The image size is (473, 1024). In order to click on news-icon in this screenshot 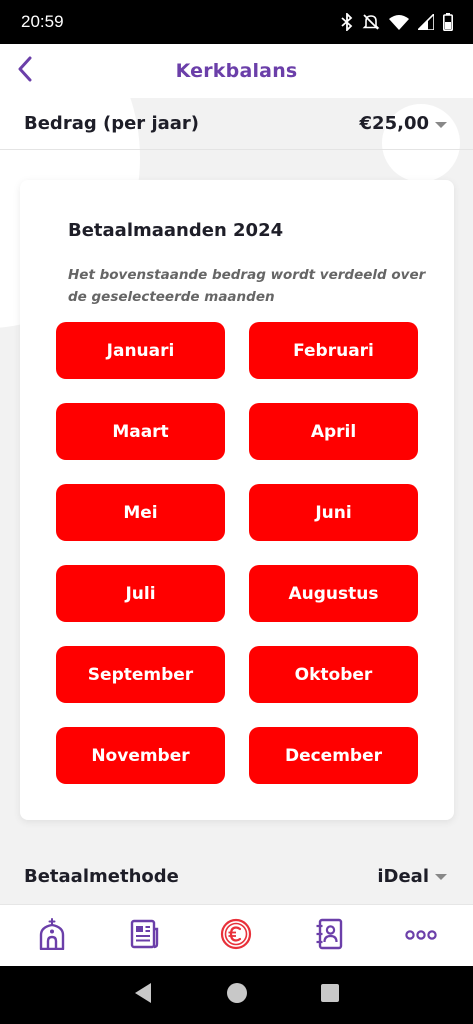, I will do `click(144, 936)`.